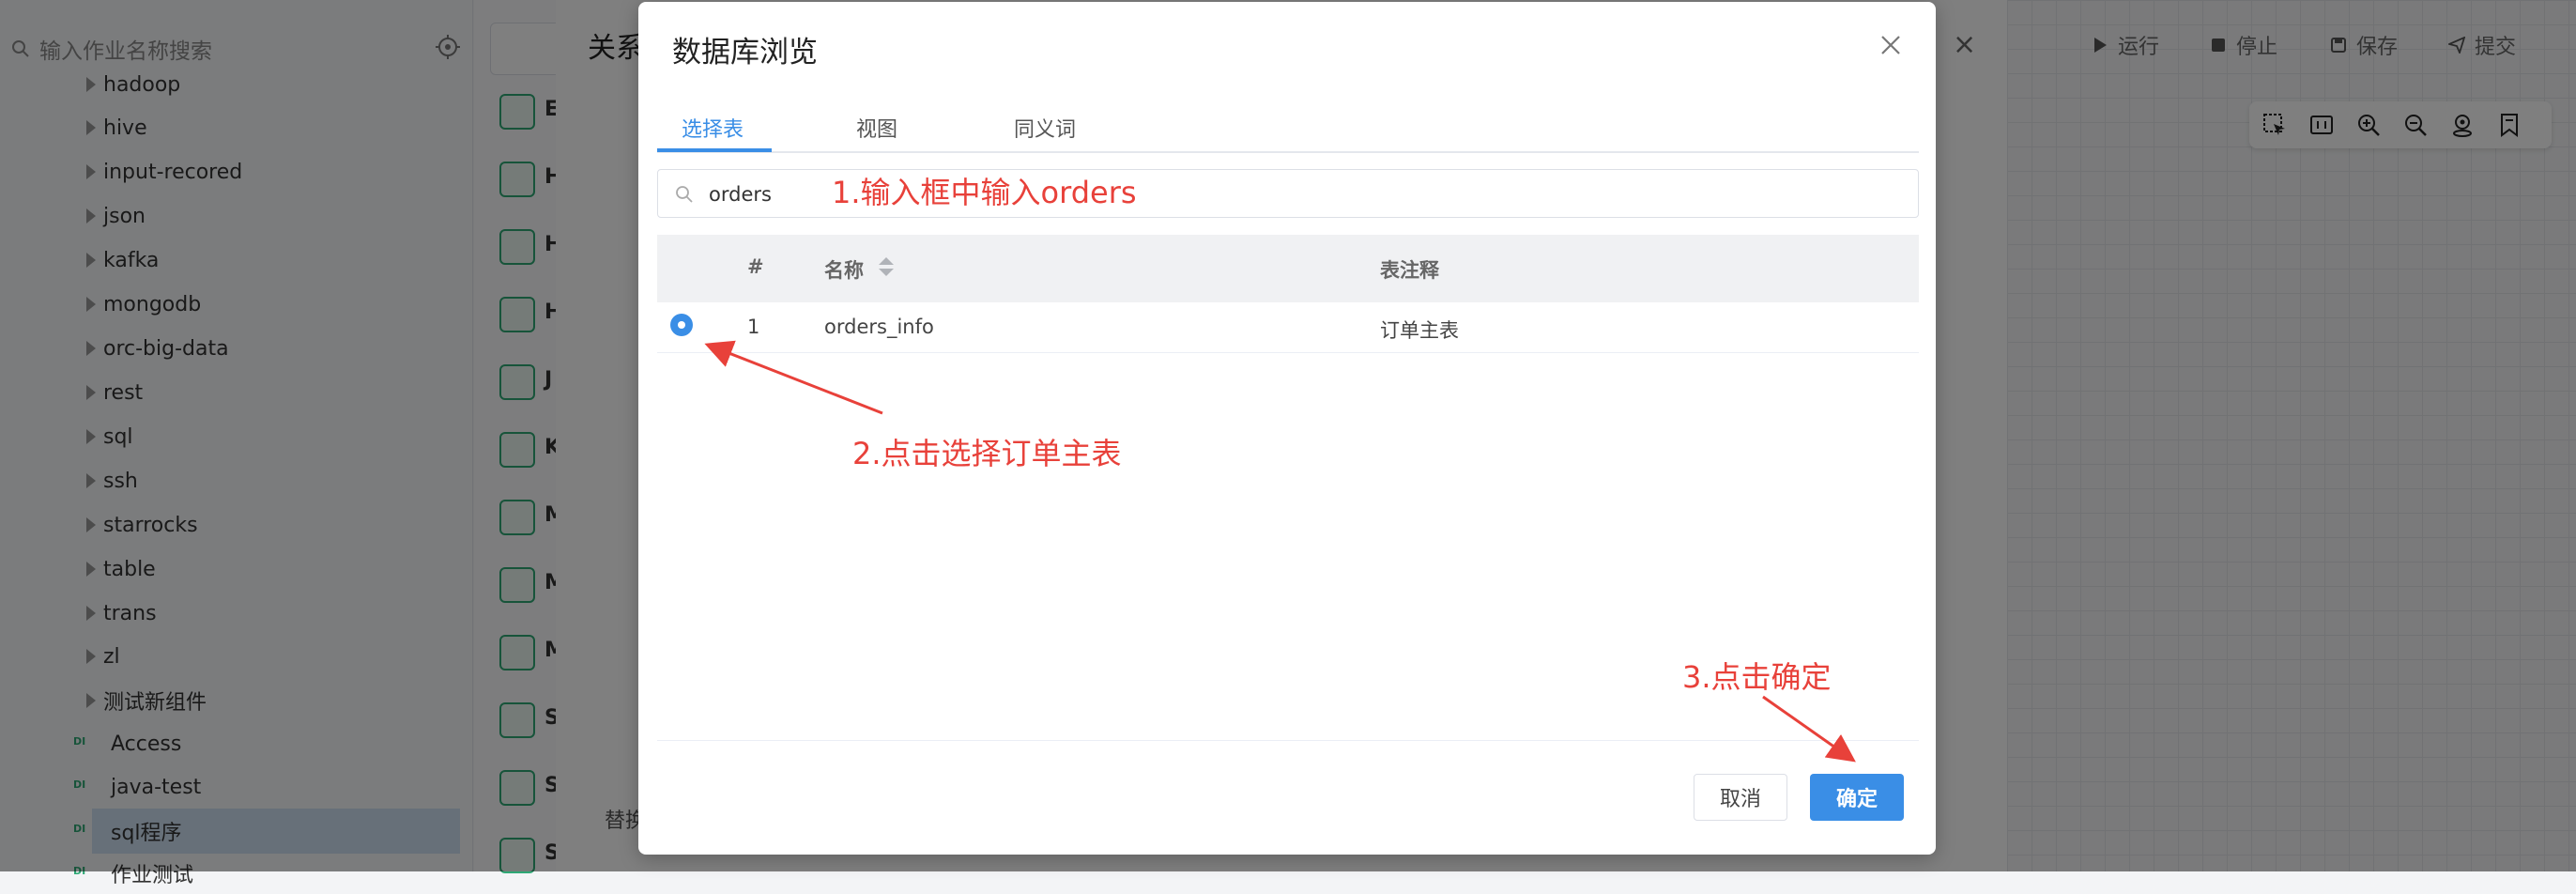 The width and height of the screenshot is (2576, 894). I want to click on arrow-to-radio, so click(793, 378).